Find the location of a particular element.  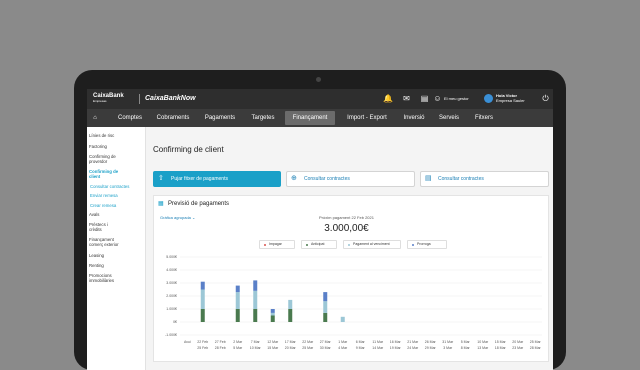

x-tick-label-2: 25 Feb is located at coordinates (202, 348).